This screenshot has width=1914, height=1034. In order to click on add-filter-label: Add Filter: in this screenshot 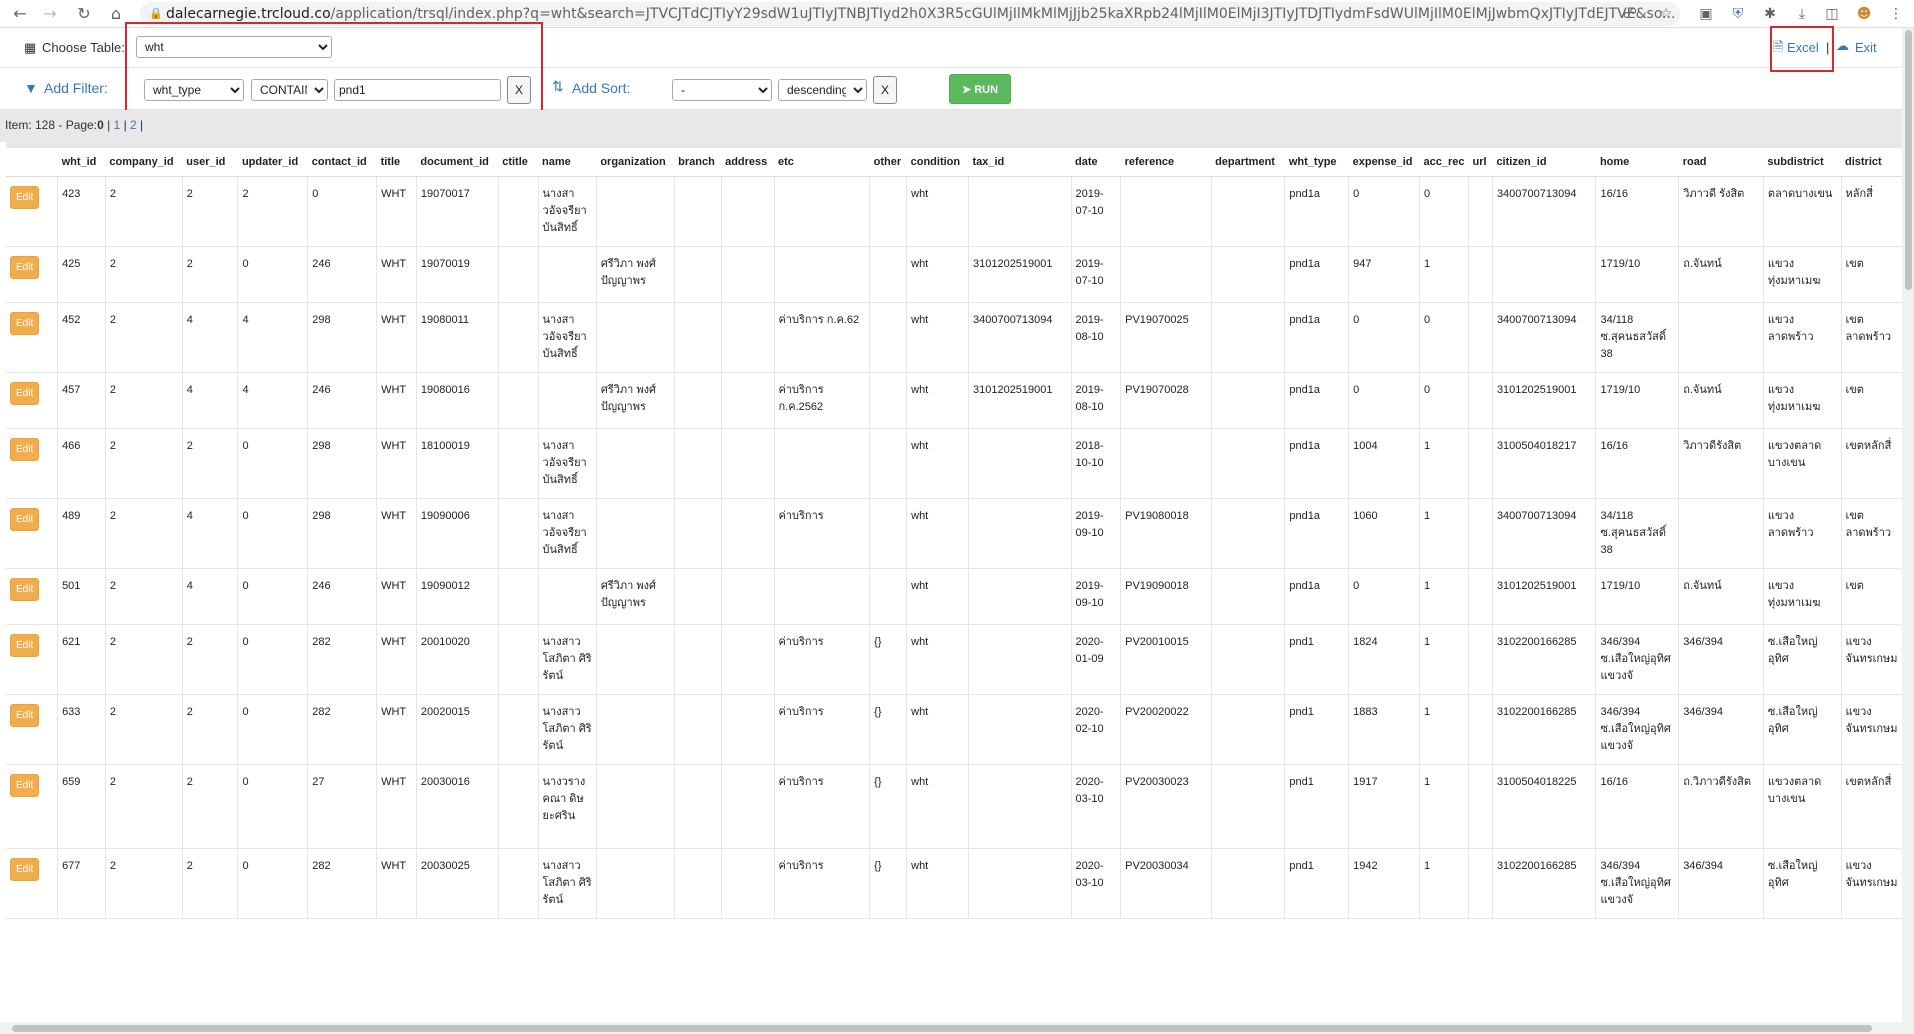, I will do `click(76, 88)`.